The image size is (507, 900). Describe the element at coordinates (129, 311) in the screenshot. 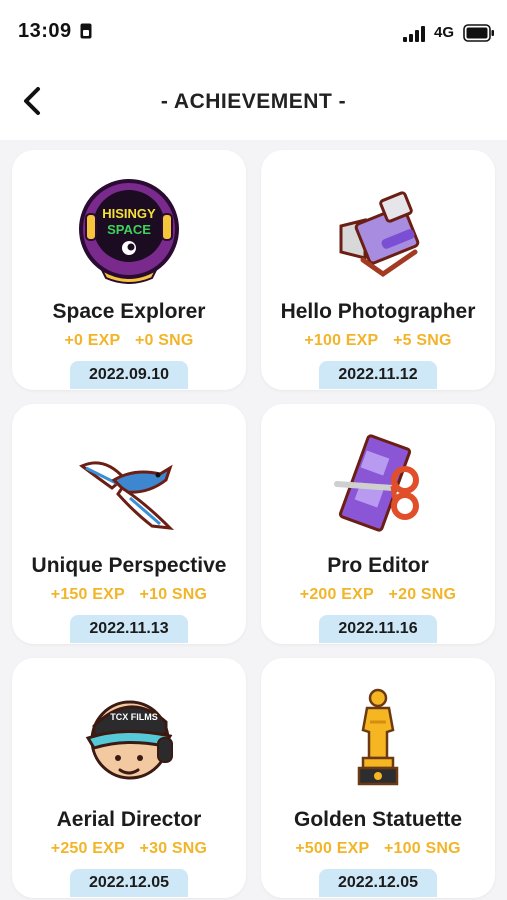

I see `achievement-name: Space Explorer` at that location.